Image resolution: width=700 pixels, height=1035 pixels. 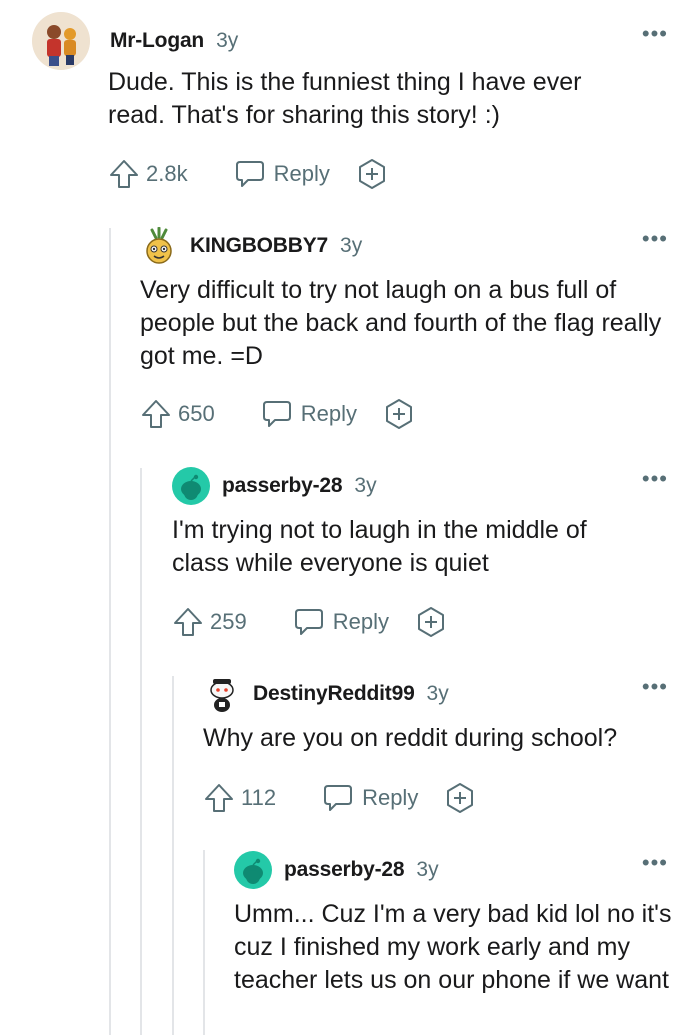 I want to click on vote-score: 2.8k, so click(x=167, y=173).